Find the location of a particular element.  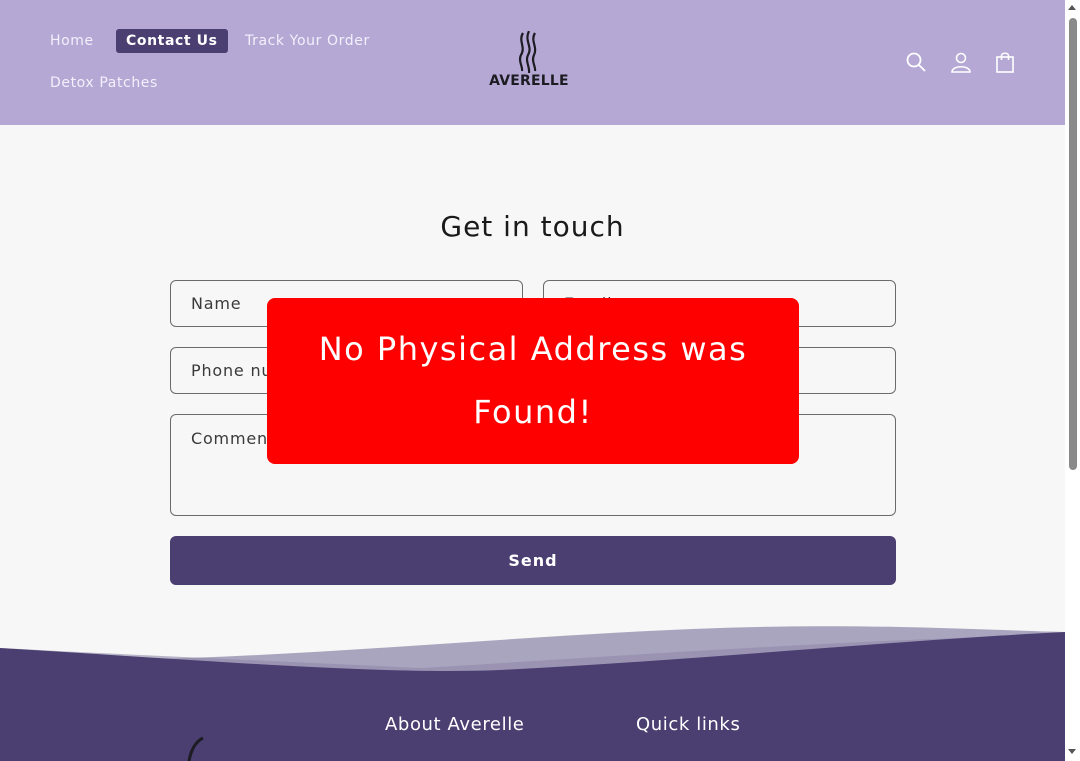

nav-track-order-link: Track Your Order is located at coordinates (307, 41).